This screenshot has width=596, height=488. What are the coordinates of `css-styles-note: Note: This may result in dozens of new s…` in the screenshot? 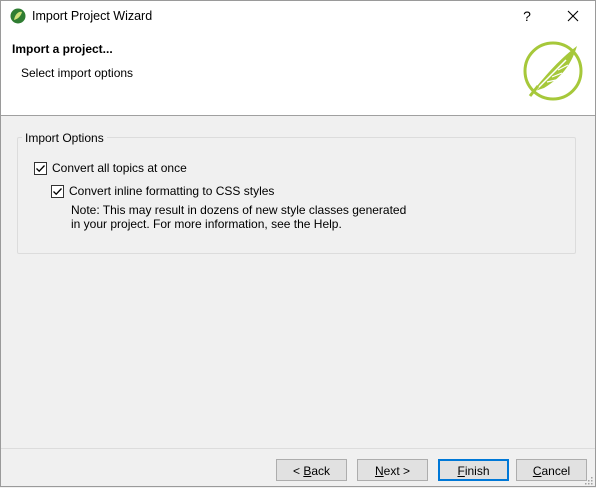 It's located at (239, 217).